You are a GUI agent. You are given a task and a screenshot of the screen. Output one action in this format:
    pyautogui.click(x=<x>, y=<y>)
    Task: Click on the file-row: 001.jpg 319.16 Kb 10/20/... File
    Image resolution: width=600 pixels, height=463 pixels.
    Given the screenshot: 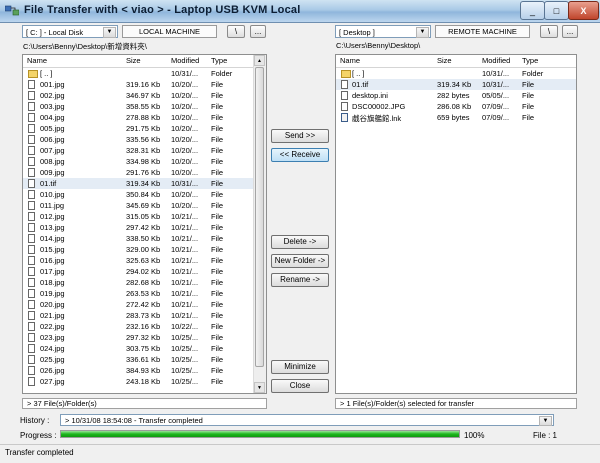 What is the action you would take?
    pyautogui.click(x=144, y=84)
    